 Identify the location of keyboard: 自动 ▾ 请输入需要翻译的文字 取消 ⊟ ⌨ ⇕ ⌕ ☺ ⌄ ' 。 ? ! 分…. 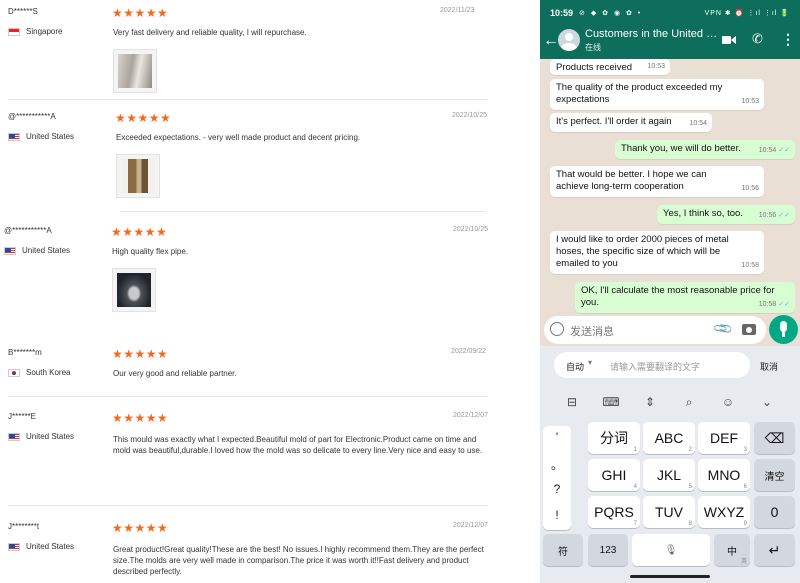
(670, 464).